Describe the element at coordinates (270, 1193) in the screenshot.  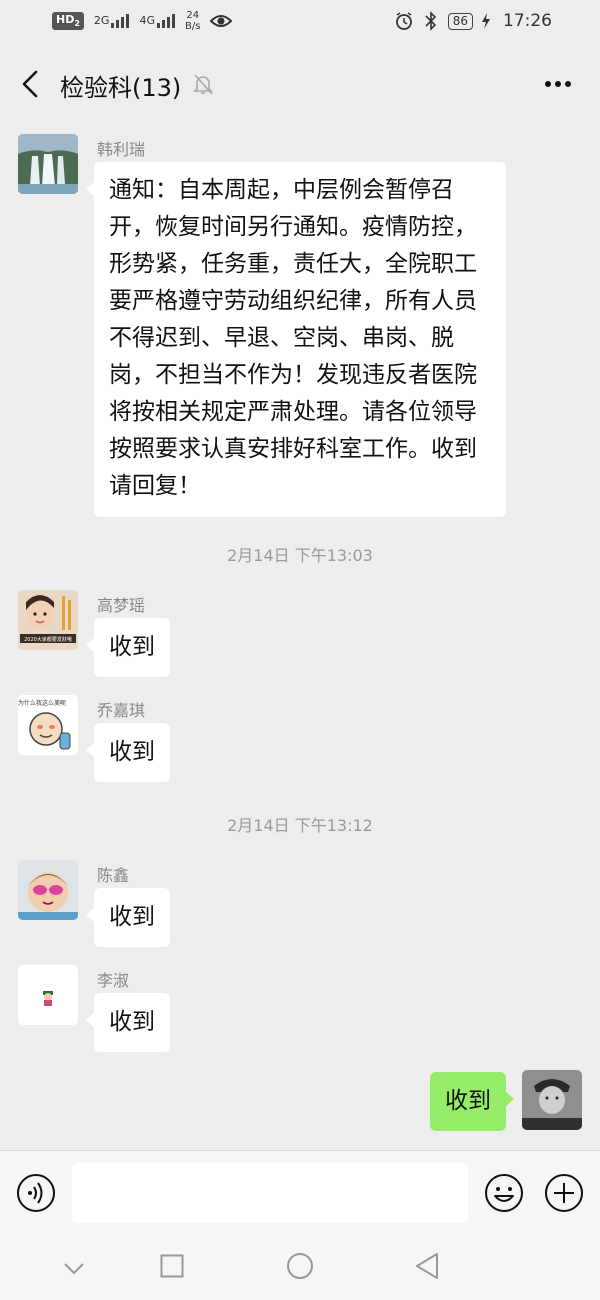
I see `message-input` at that location.